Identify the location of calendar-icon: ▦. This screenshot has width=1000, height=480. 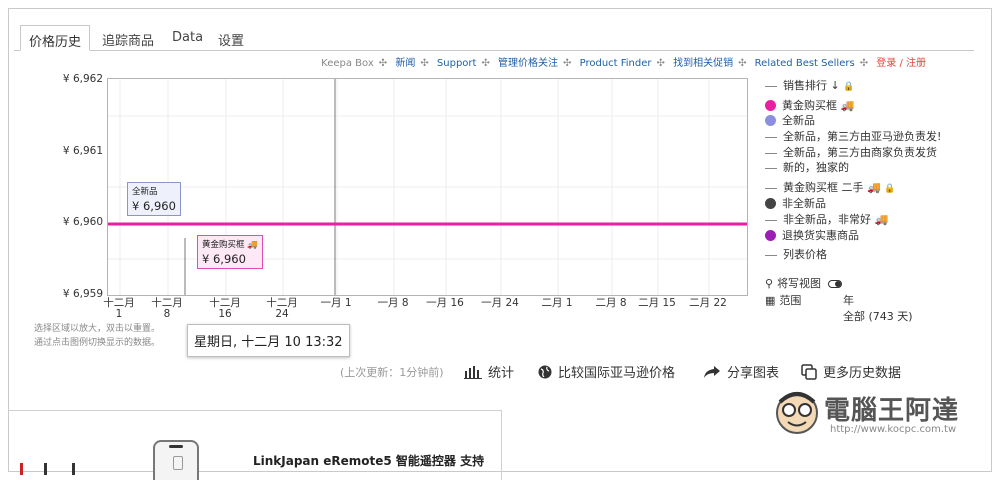
(770, 300).